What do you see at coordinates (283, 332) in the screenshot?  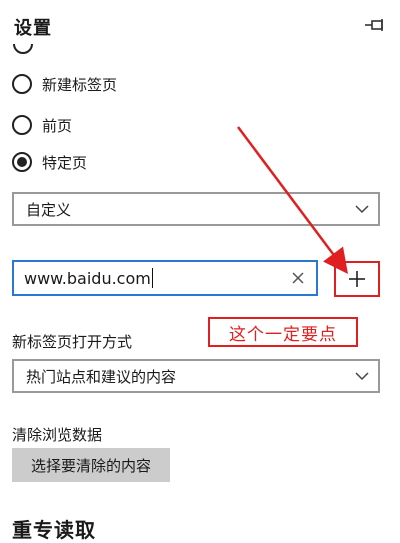 I see `annotation-callout: 这个一定要点` at bounding box center [283, 332].